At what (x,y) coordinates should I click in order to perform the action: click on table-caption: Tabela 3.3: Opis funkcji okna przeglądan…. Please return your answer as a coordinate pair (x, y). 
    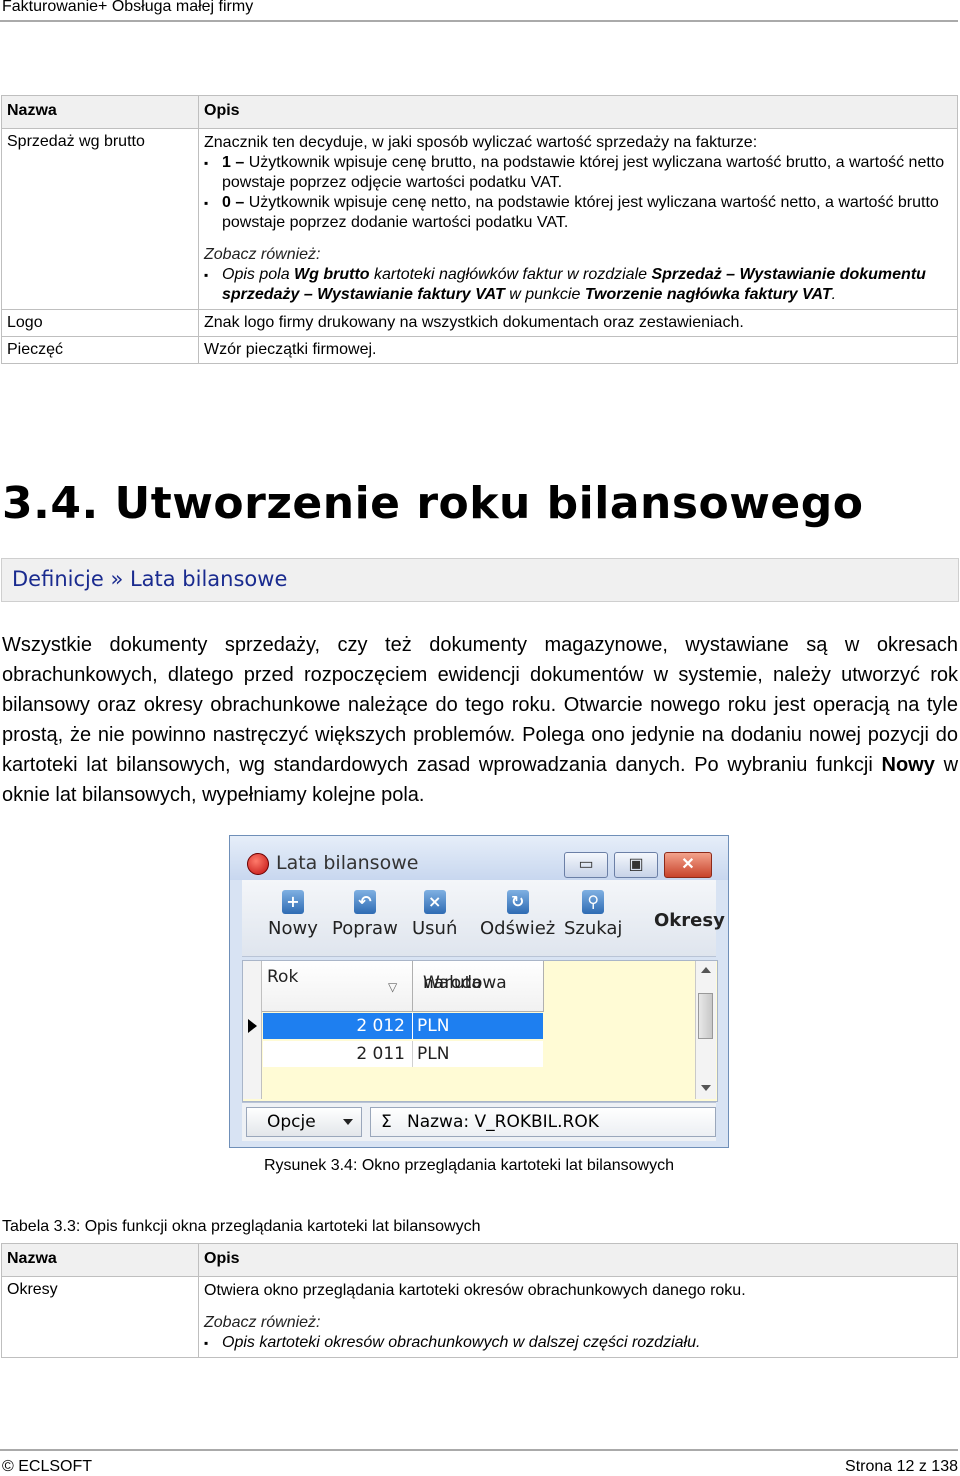
    Looking at the image, I should click on (241, 1226).